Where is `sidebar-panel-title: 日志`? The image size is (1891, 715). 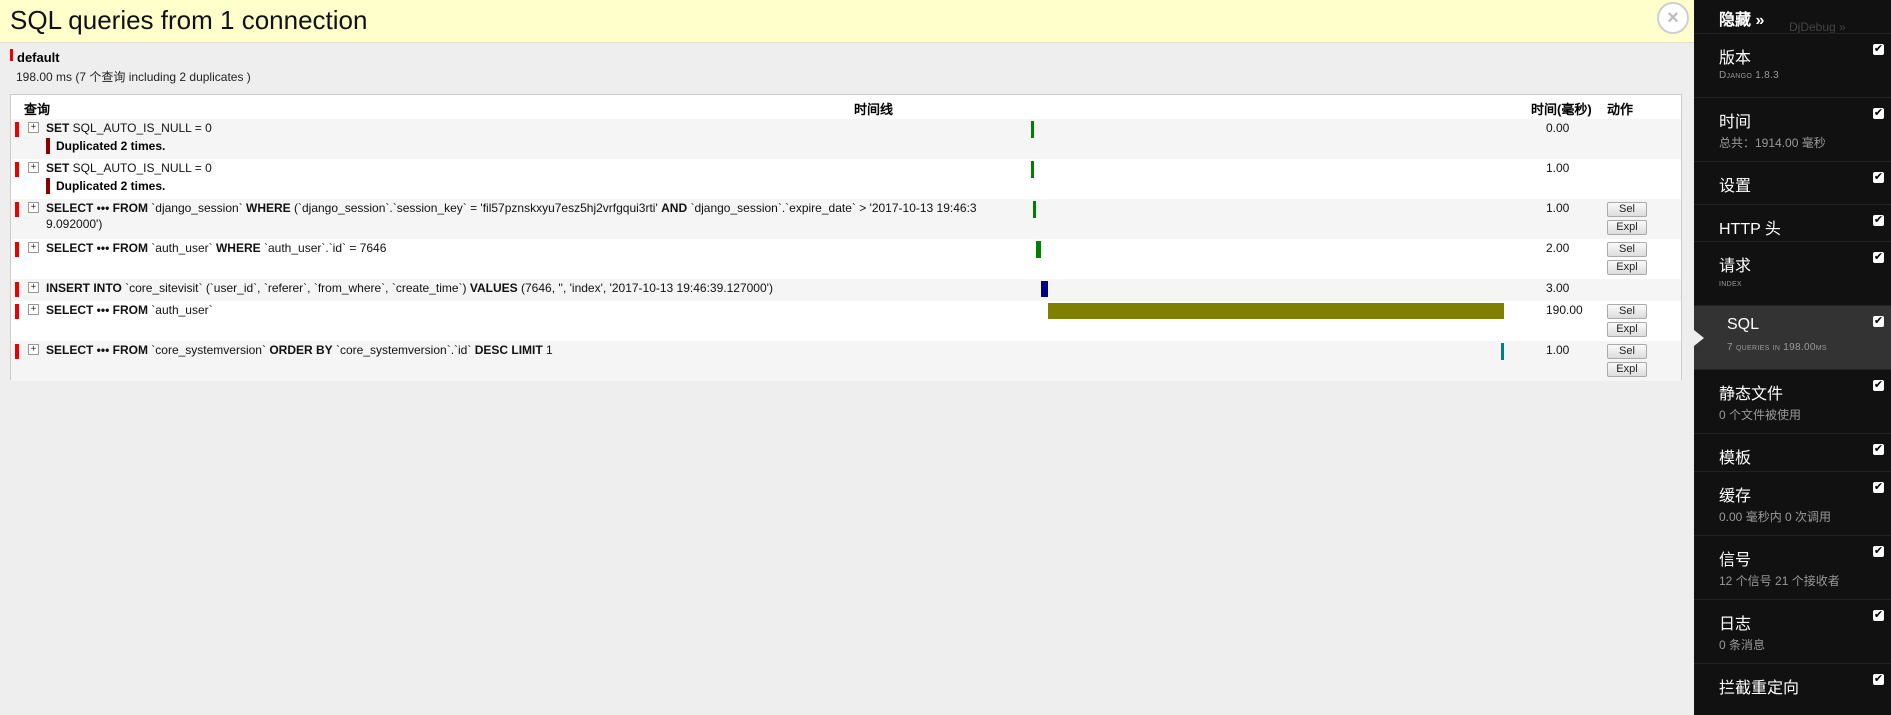
sidebar-panel-title: 日志 is located at coordinates (1735, 624).